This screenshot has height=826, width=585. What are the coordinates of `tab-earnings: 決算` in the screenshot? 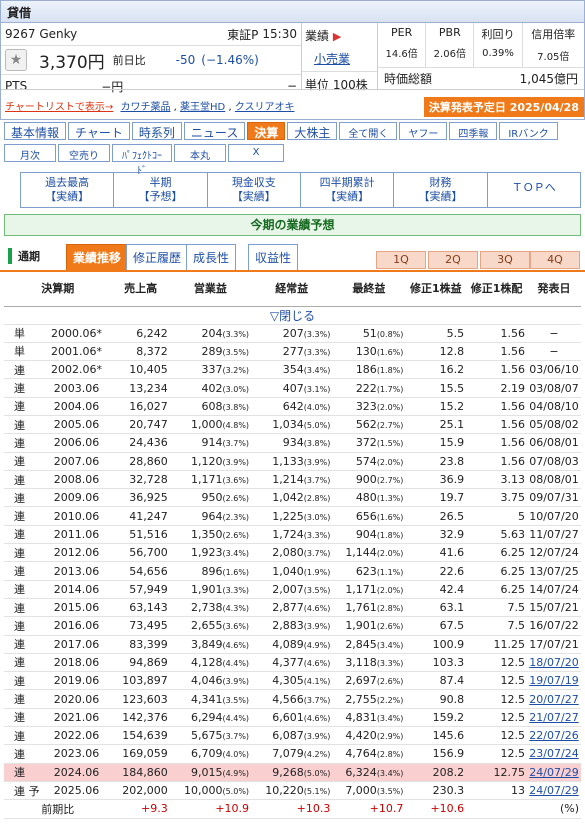 It's located at (266, 131).